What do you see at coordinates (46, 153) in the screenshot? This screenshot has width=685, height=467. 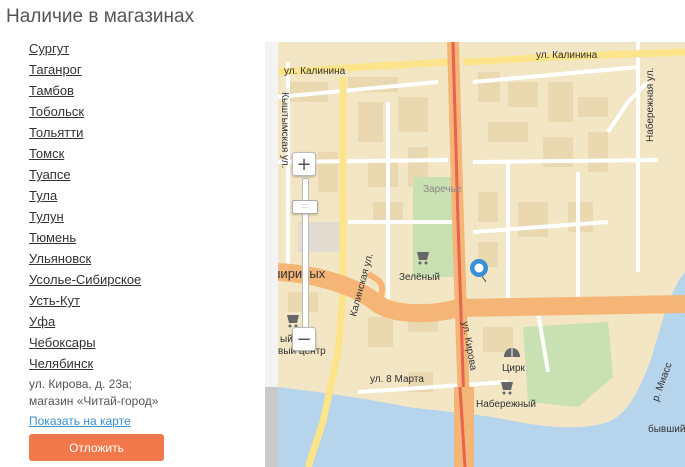 I see `city-link: Томск` at bounding box center [46, 153].